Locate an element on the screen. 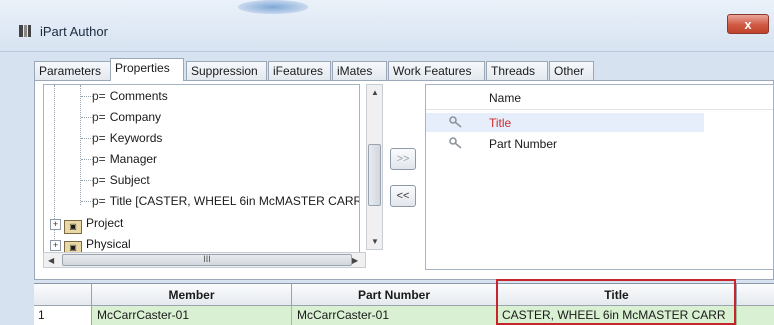 The image size is (774, 325). tab-ifeatures: iFeatures is located at coordinates (299, 70).